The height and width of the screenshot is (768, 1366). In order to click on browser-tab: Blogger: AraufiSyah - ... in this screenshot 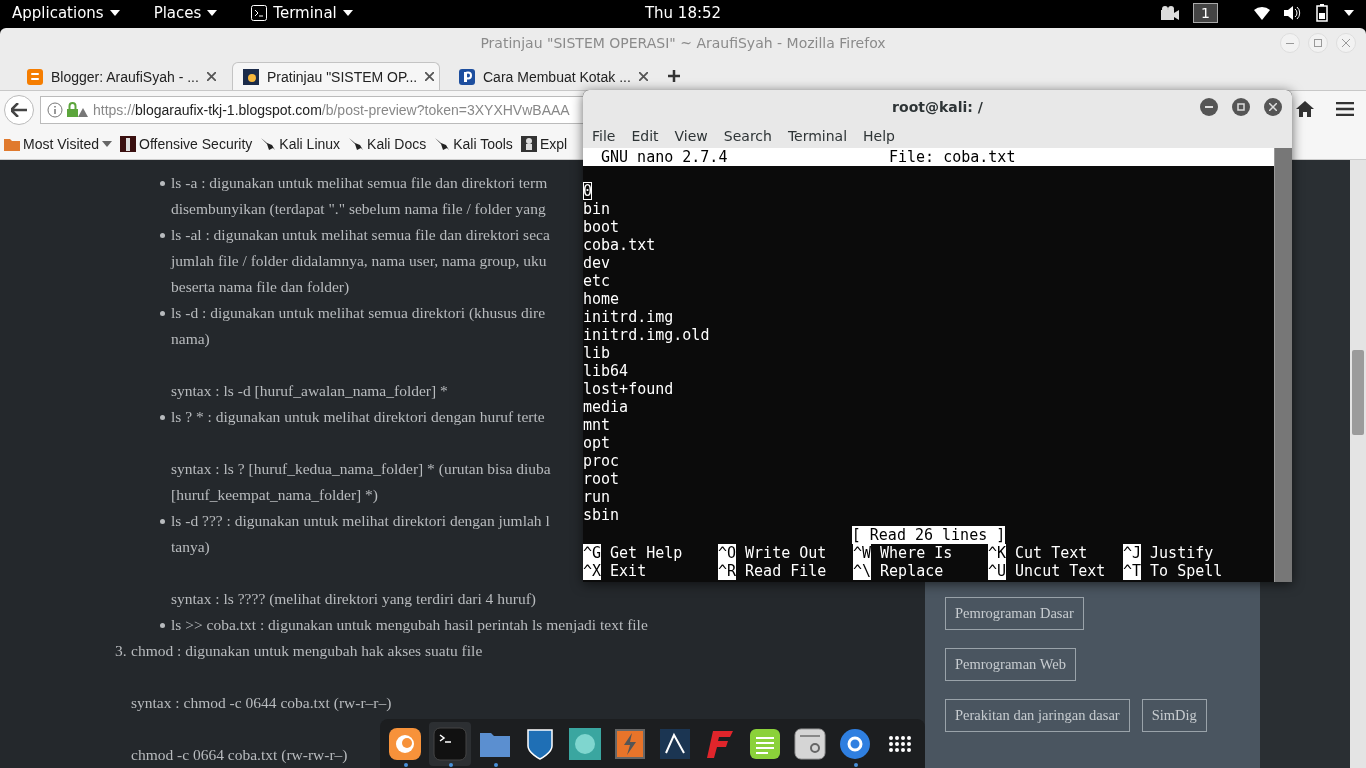, I will do `click(120, 76)`.